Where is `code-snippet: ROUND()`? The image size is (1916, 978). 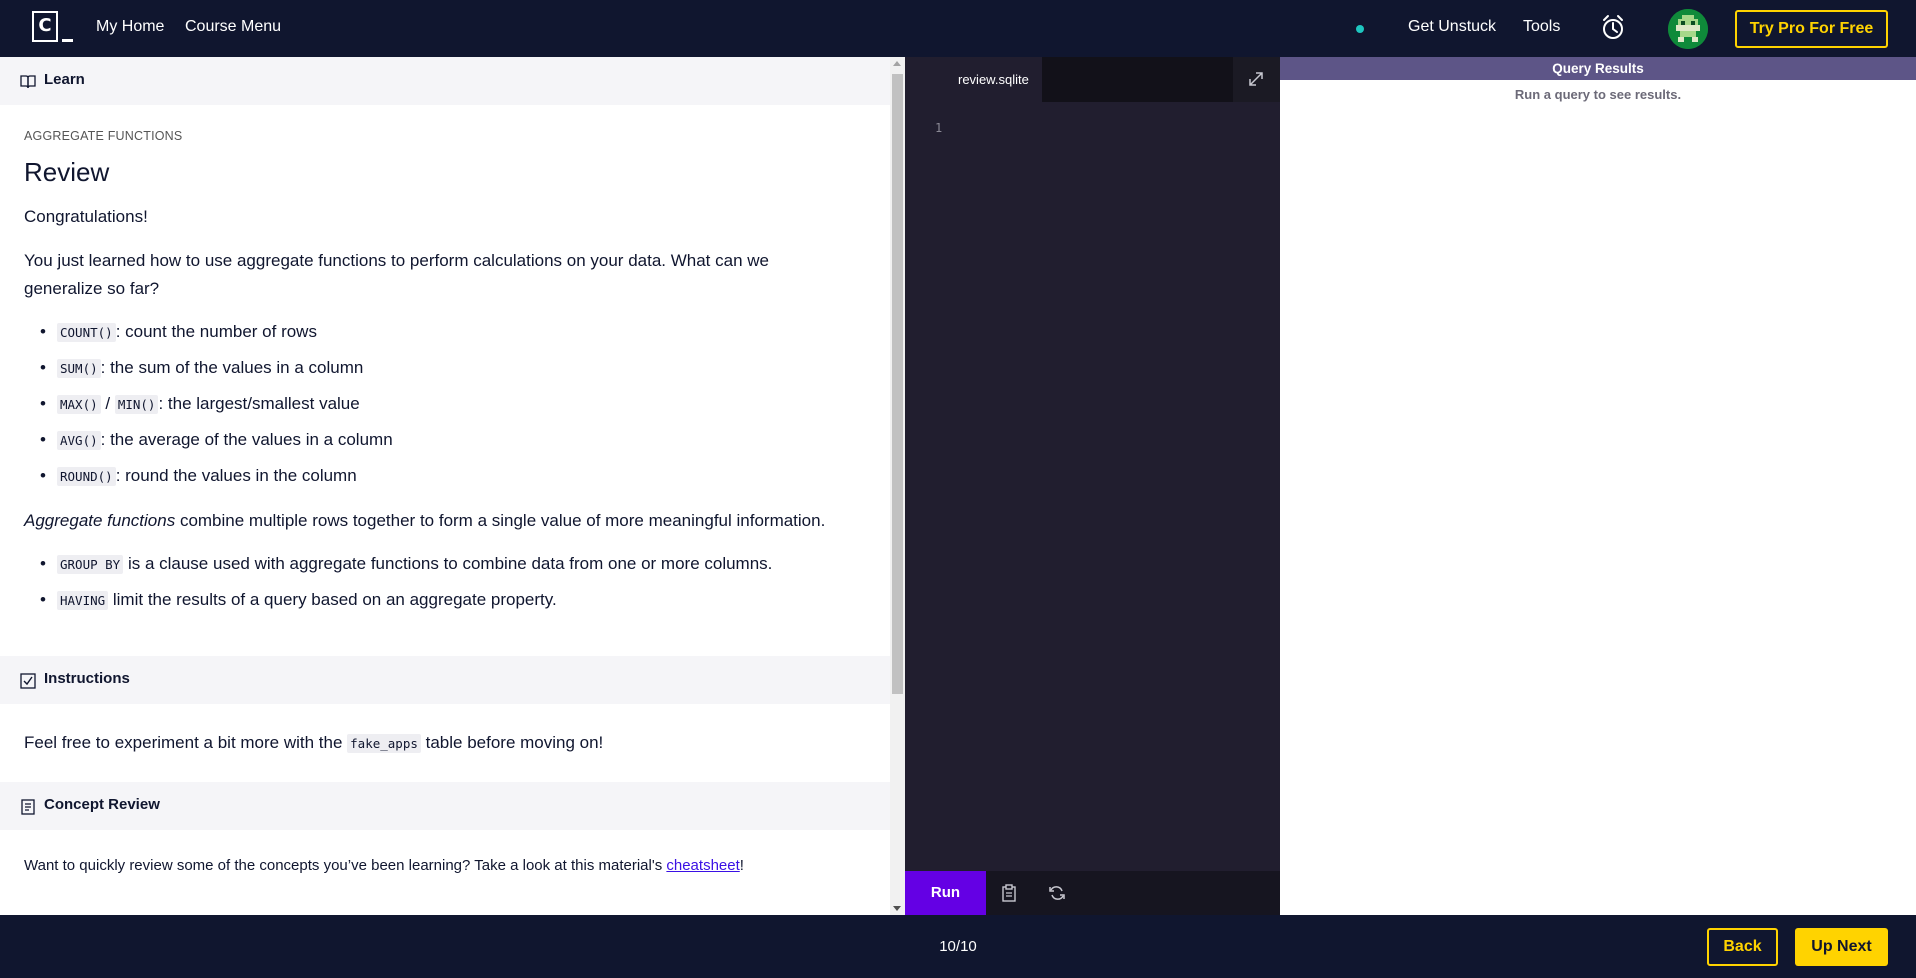
code-snippet: ROUND() is located at coordinates (86, 476).